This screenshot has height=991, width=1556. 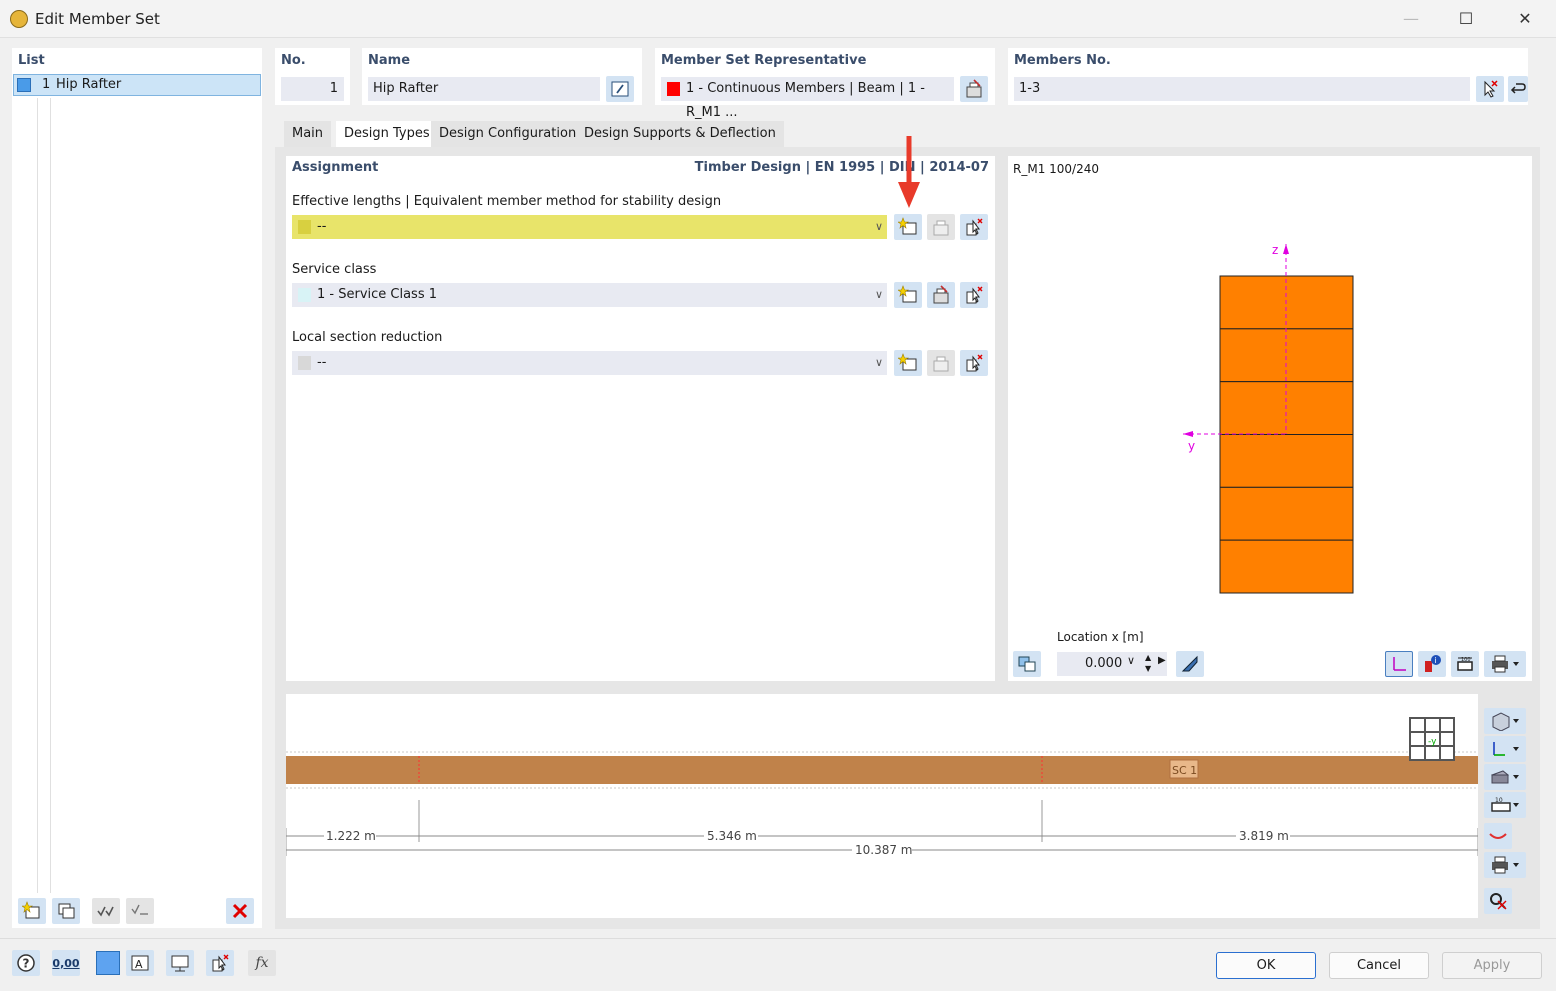 I want to click on deflection-button, so click(x=1498, y=836).